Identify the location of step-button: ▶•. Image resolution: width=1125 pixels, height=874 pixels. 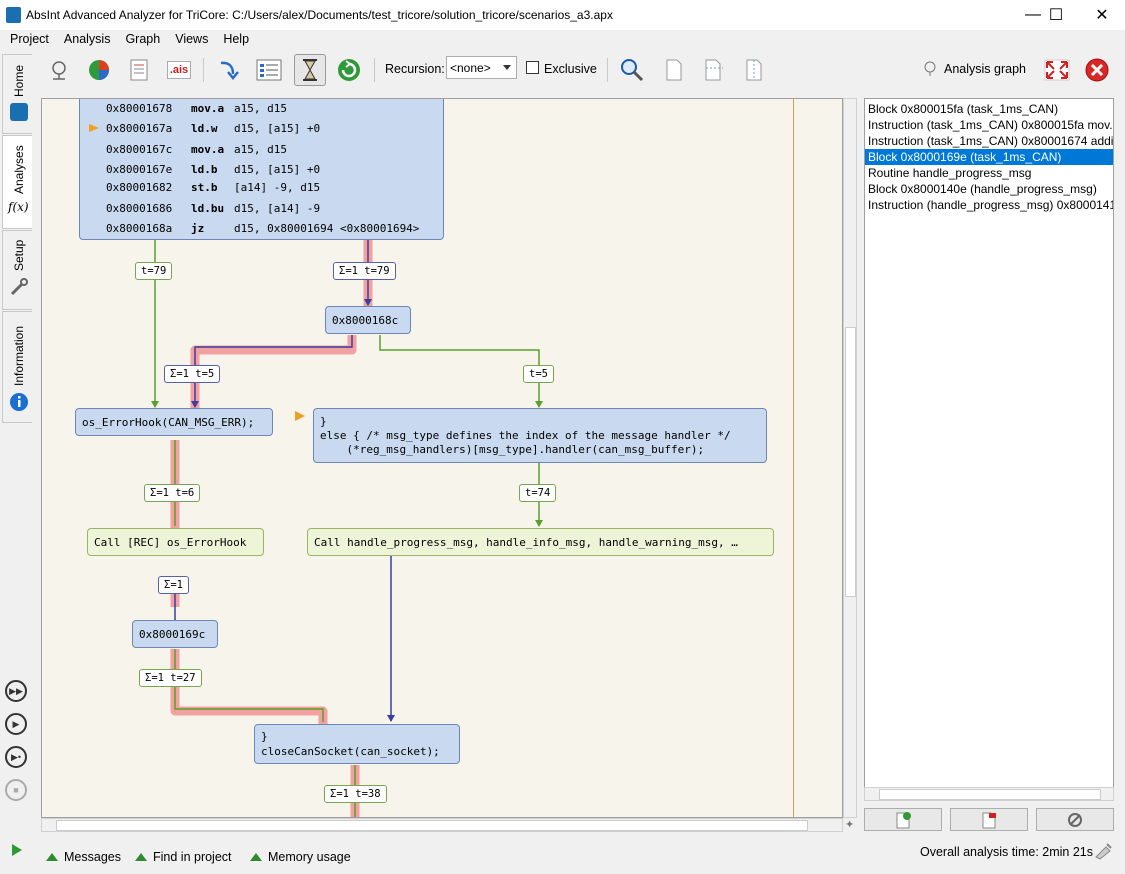
(16, 757).